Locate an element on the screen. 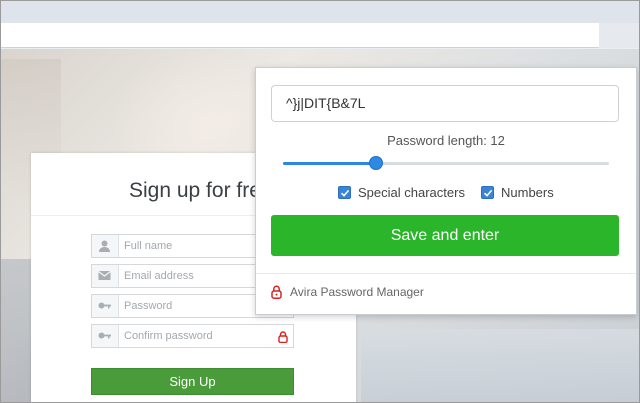 This screenshot has height=403, width=640. generated-password-field: ^}j|DIT{B&7L is located at coordinates (445, 103).